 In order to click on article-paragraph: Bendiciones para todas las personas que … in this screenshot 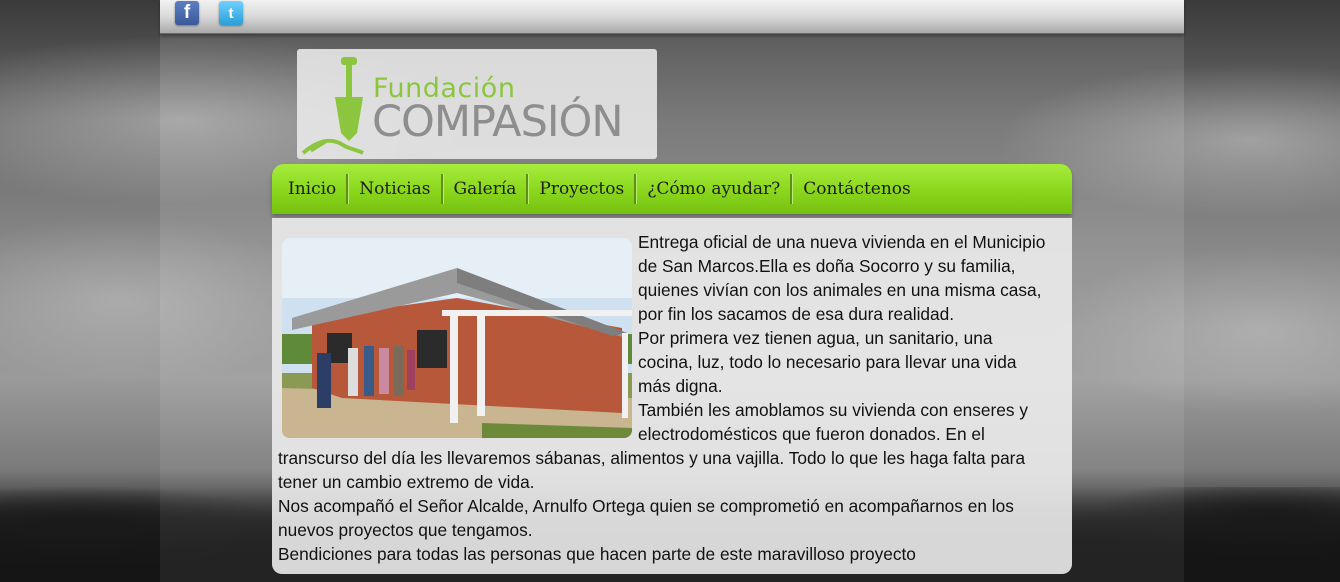, I will do `click(597, 554)`.